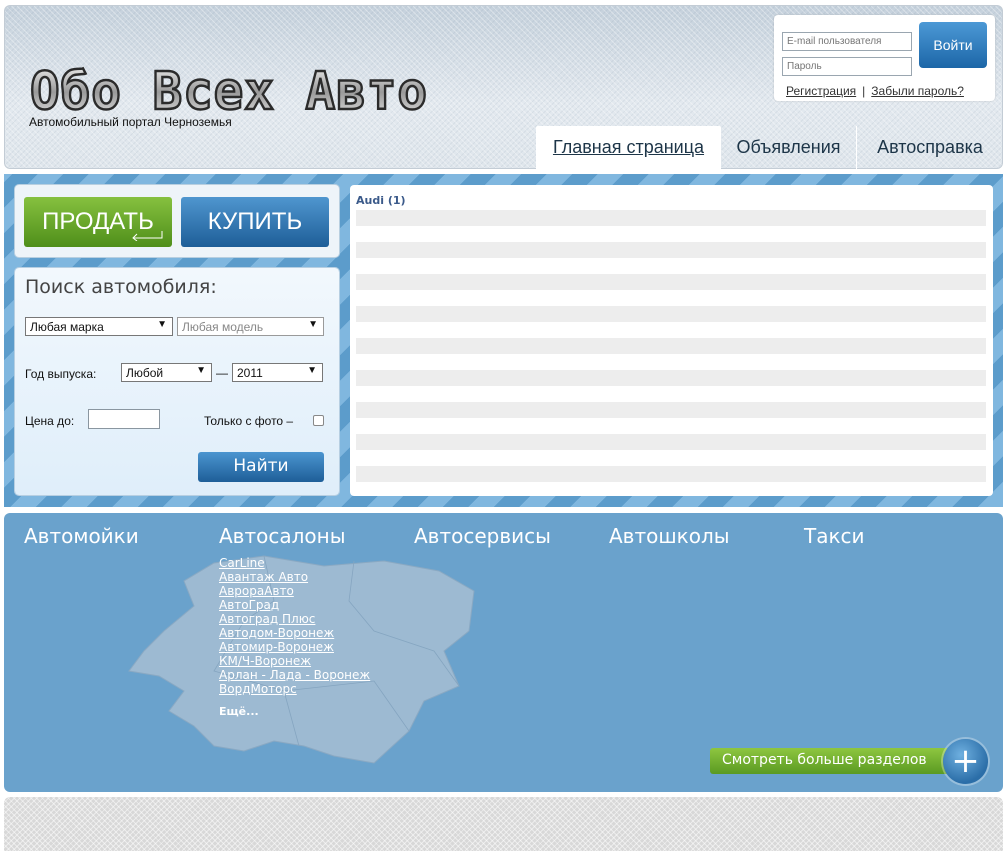 Image resolution: width=1007 pixels, height=851 pixels. I want to click on tab-main: Главная страница, so click(628, 147).